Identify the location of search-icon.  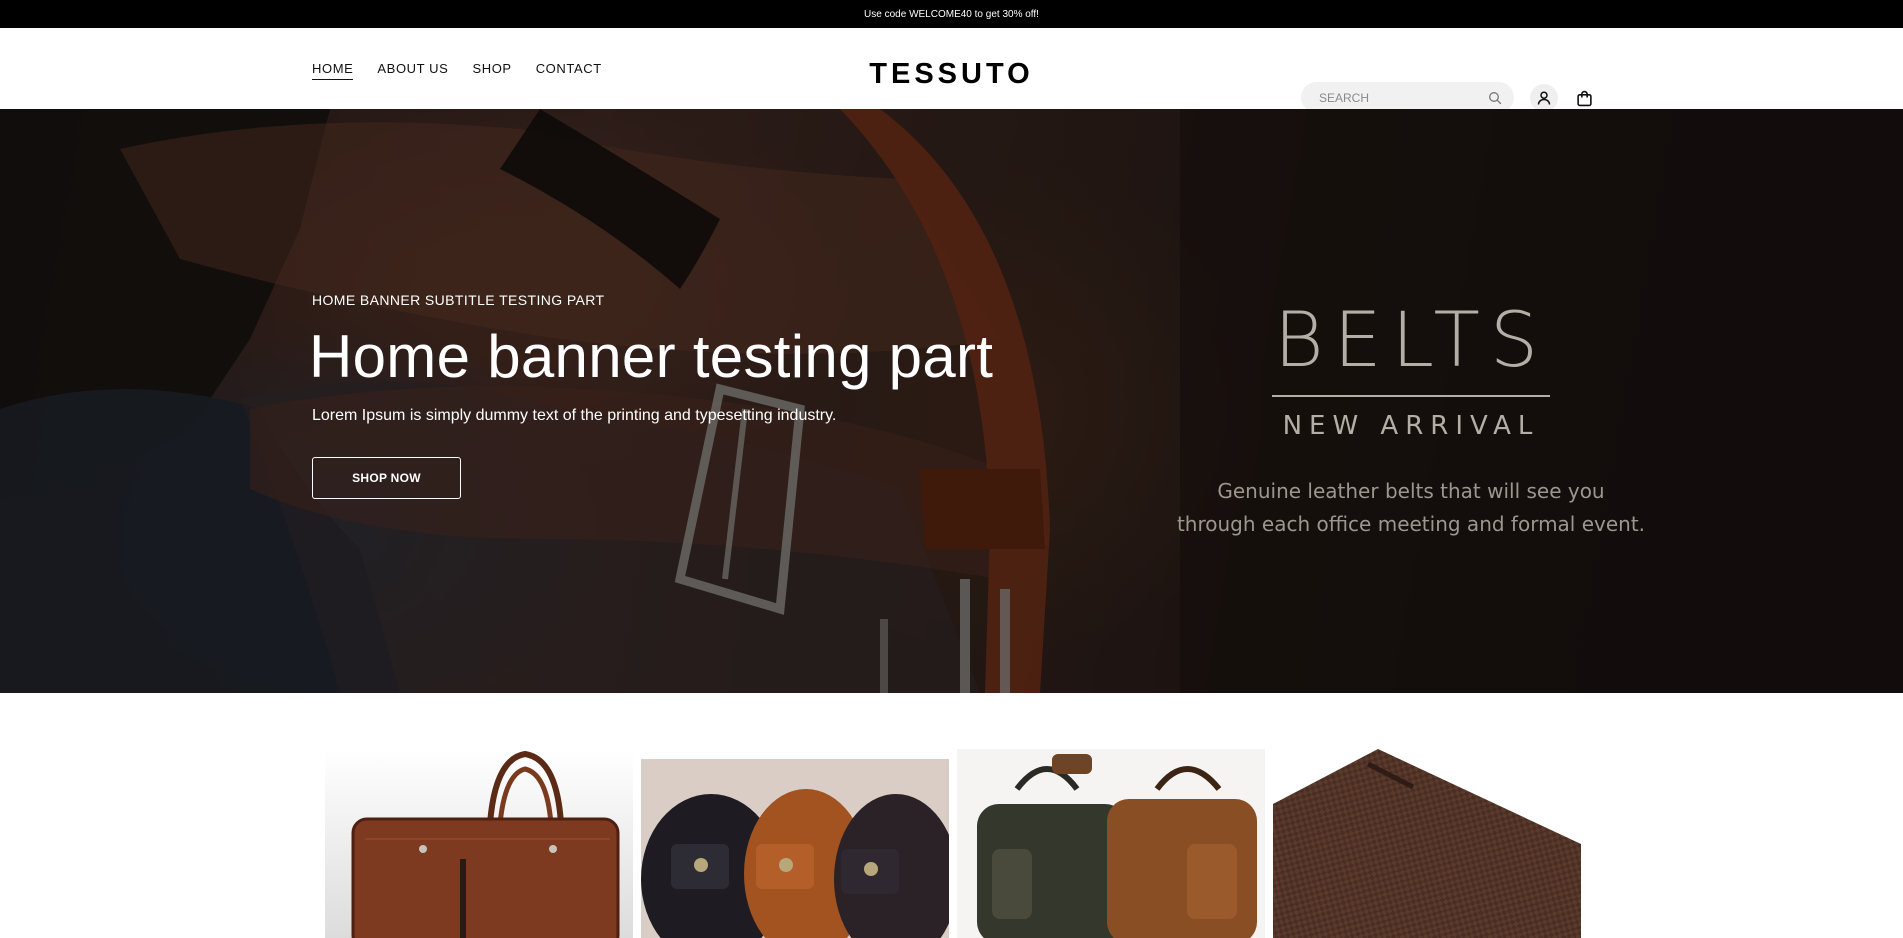
(1495, 98).